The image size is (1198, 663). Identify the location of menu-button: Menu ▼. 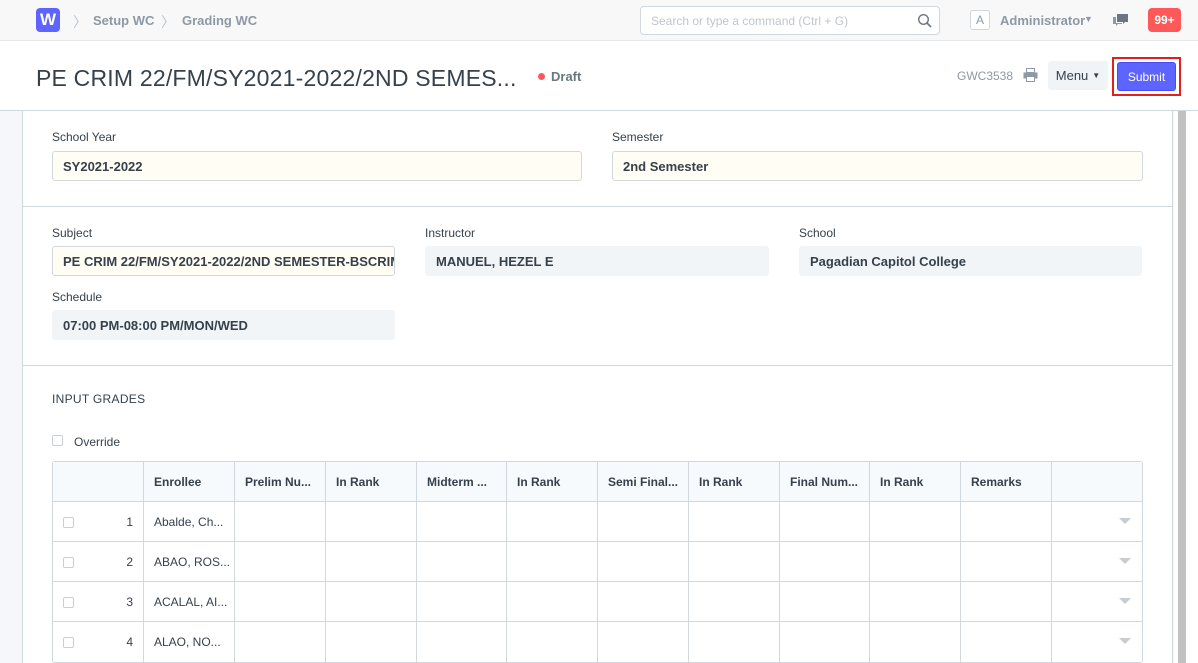
(1078, 75).